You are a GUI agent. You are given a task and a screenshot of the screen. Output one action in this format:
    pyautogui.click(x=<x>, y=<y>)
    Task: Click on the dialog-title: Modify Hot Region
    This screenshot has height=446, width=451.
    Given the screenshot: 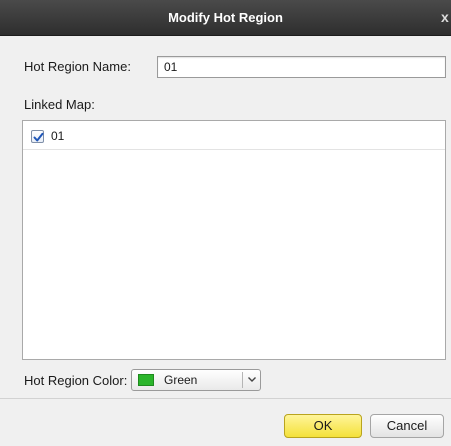 What is the action you would take?
    pyautogui.click(x=225, y=17)
    